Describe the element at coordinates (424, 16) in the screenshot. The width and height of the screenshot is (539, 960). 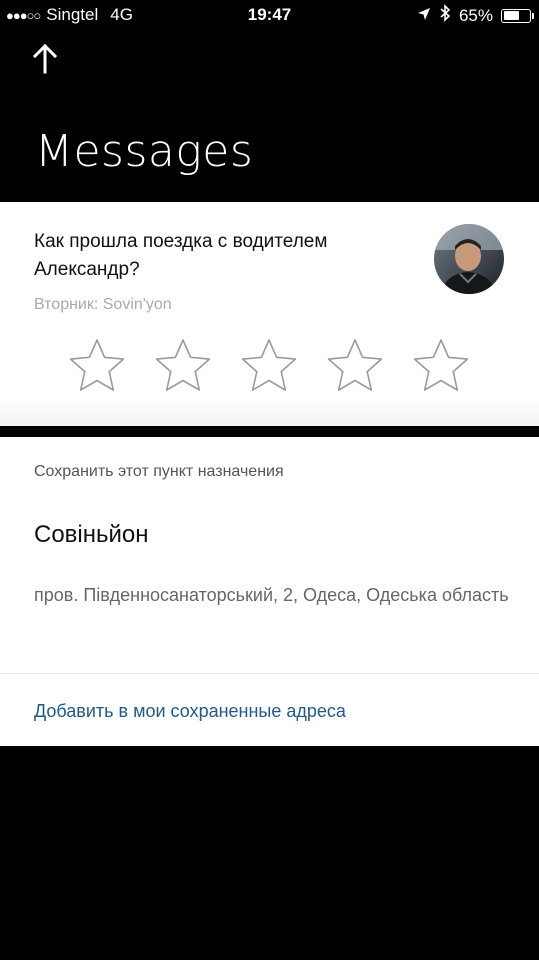
I see `location-arrow-icon` at that location.